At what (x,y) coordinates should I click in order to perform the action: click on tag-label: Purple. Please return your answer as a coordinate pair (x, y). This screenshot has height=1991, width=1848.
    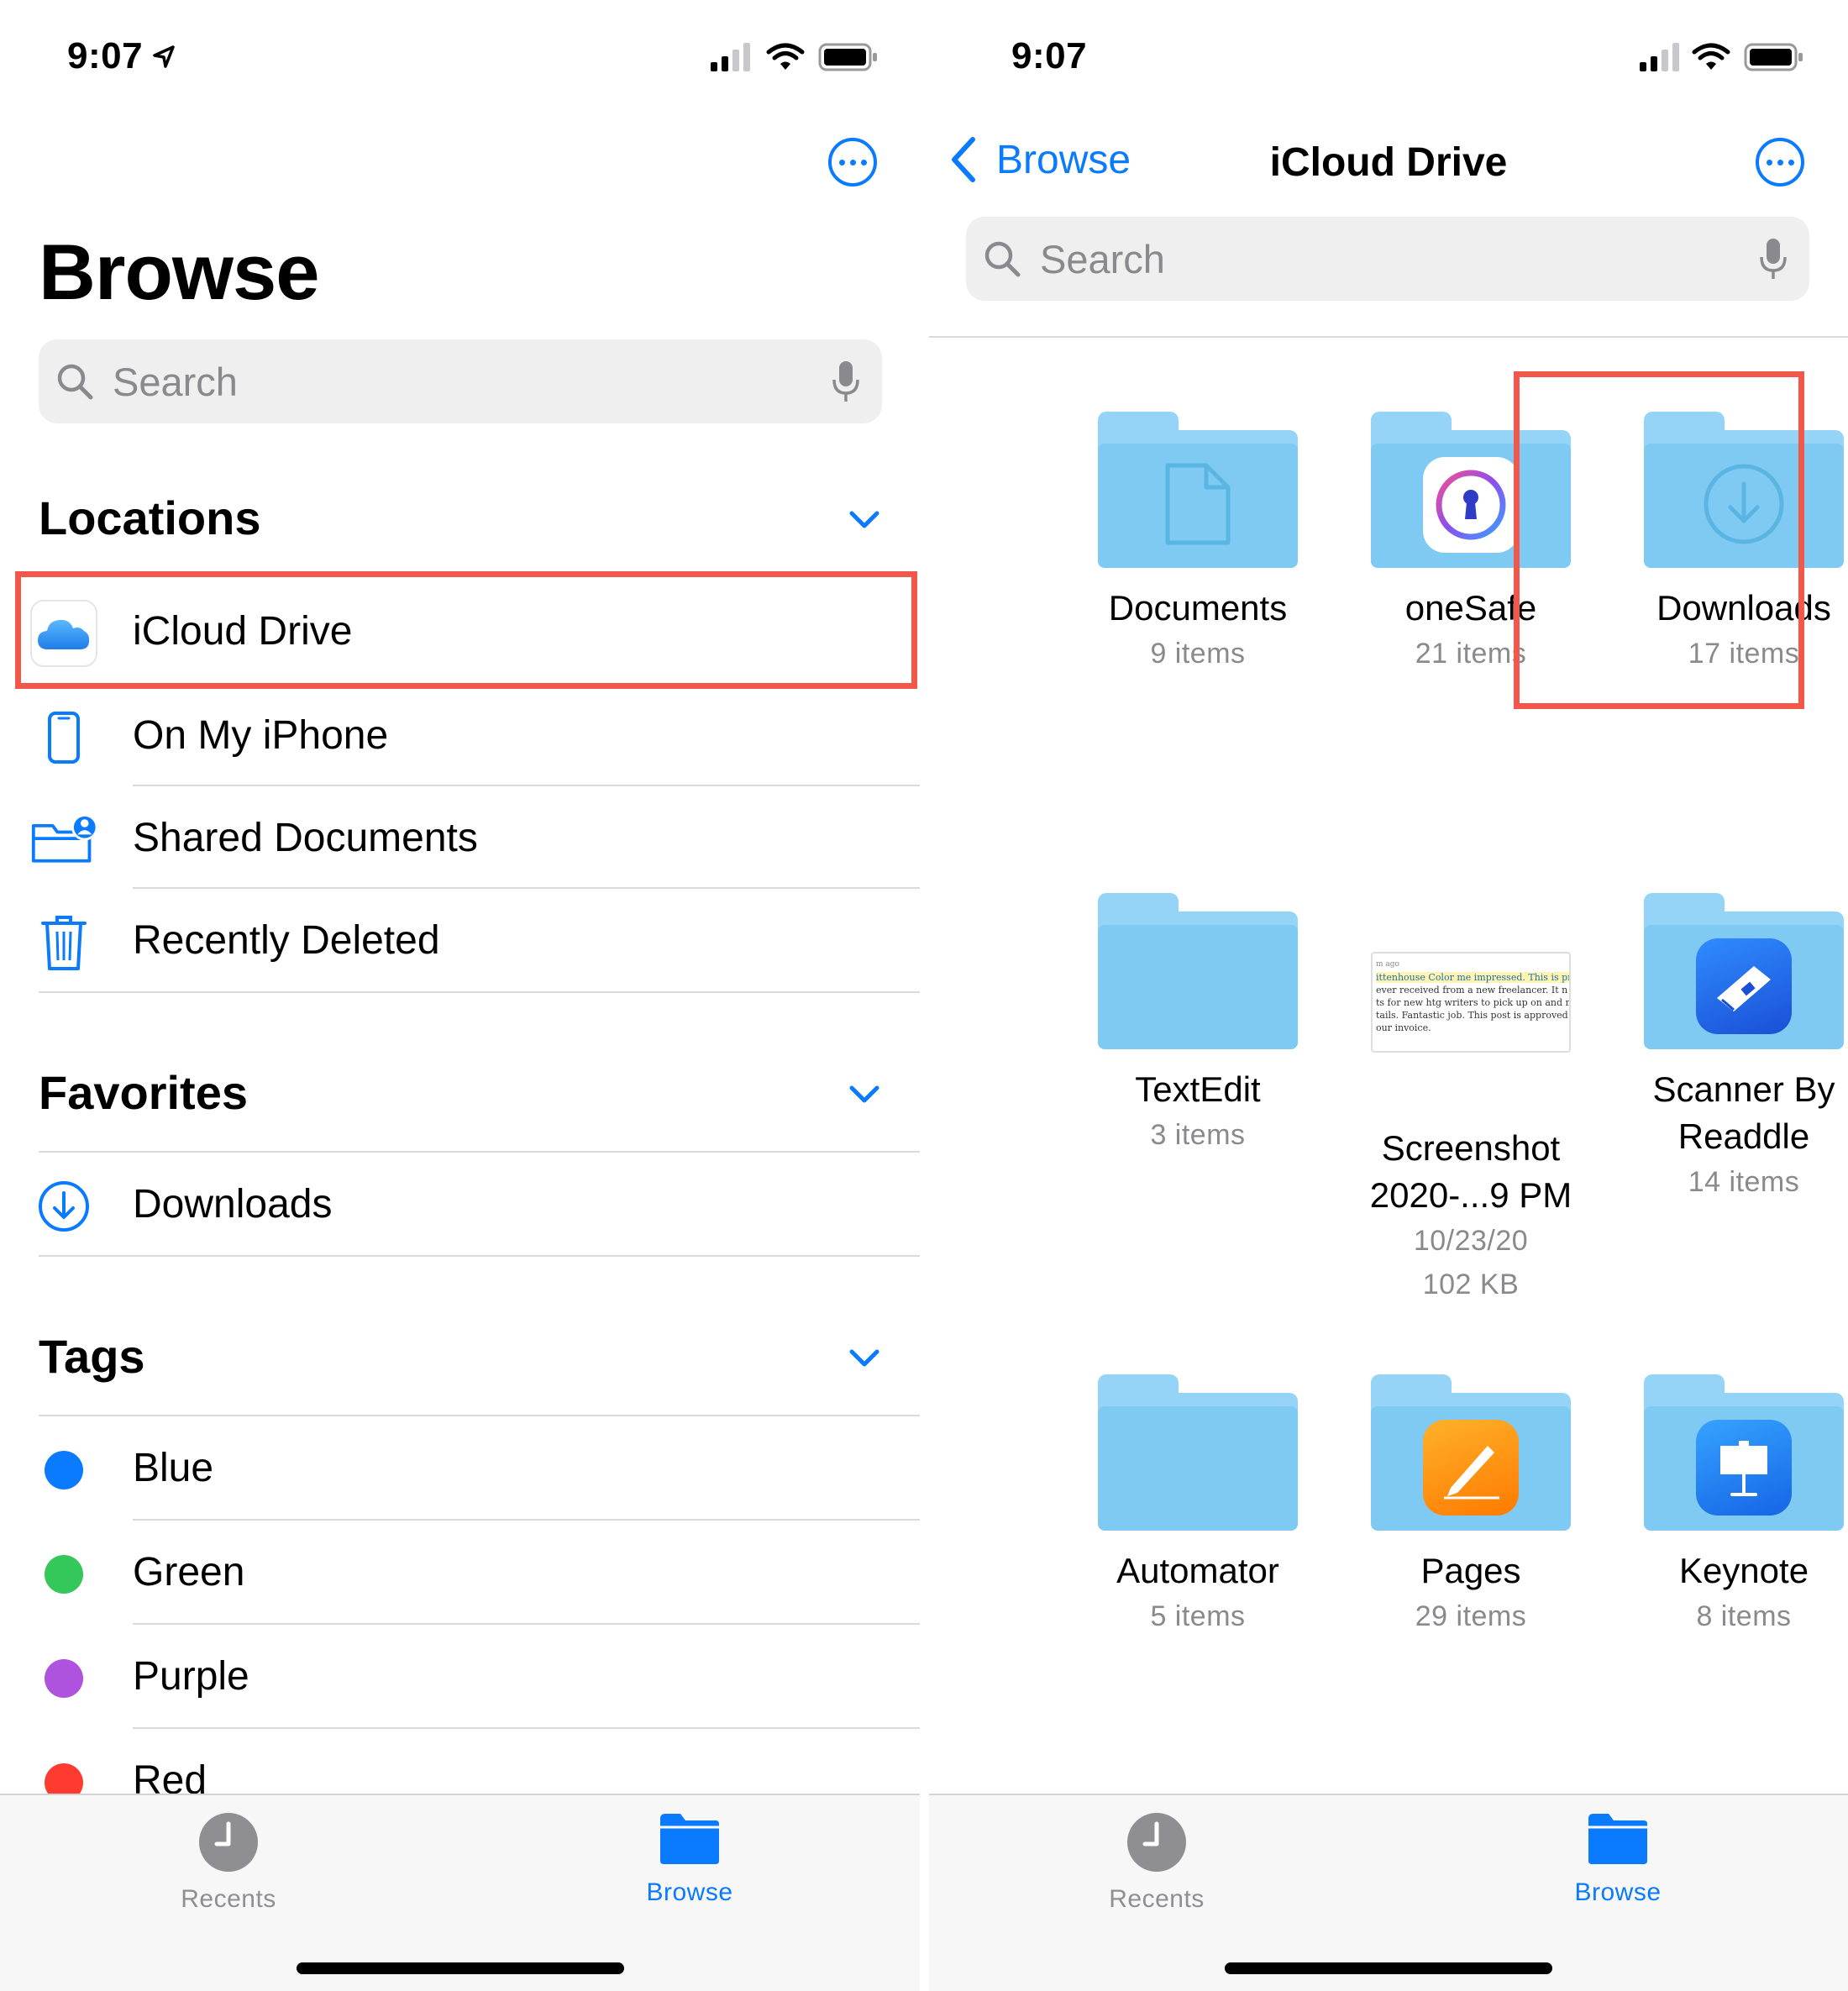
    Looking at the image, I should click on (191, 1676).